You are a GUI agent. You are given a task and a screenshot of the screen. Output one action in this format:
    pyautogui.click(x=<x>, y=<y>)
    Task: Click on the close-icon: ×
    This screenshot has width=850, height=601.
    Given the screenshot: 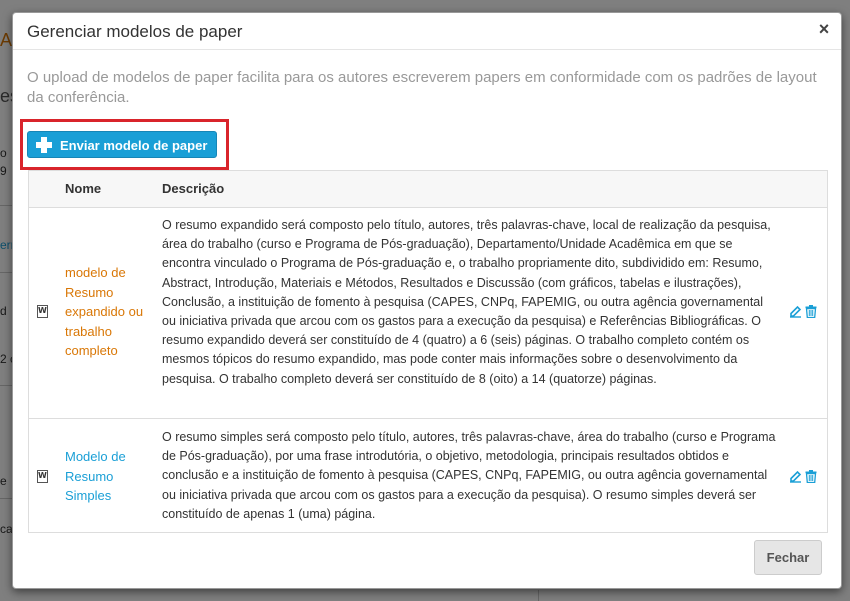 What is the action you would take?
    pyautogui.click(x=824, y=29)
    